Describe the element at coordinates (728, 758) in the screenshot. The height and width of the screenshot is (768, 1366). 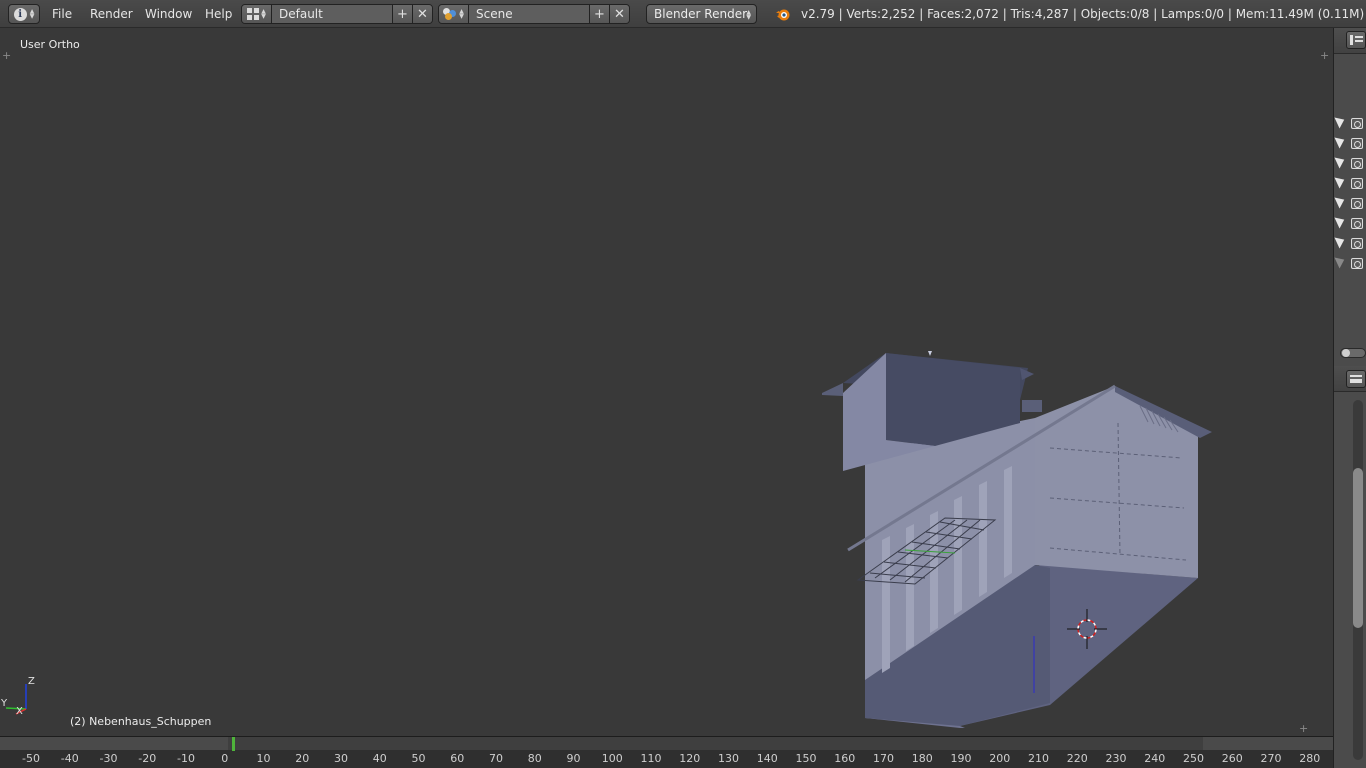
I see `frame-tick-label: 130` at that location.